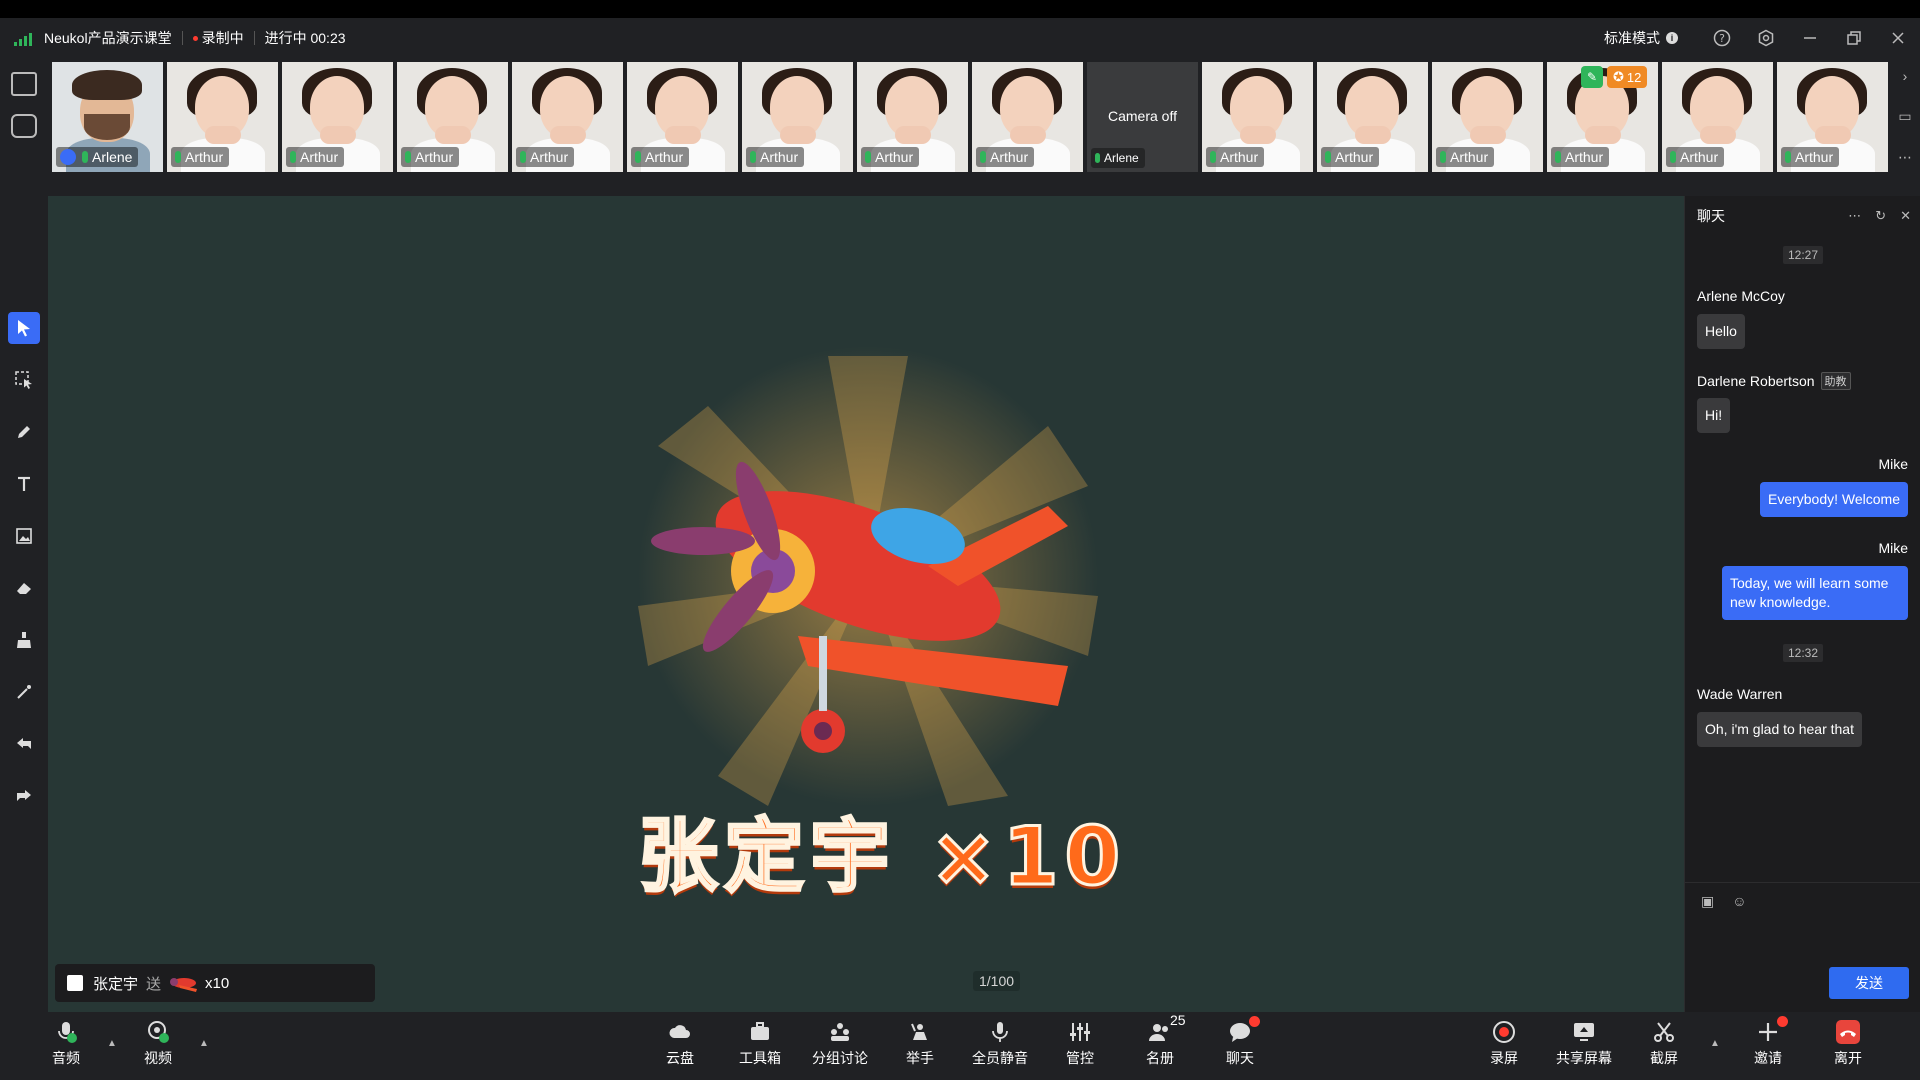  What do you see at coordinates (1142, 117) in the screenshot?
I see `participant-tile-camera-off: Camera off Arlene` at bounding box center [1142, 117].